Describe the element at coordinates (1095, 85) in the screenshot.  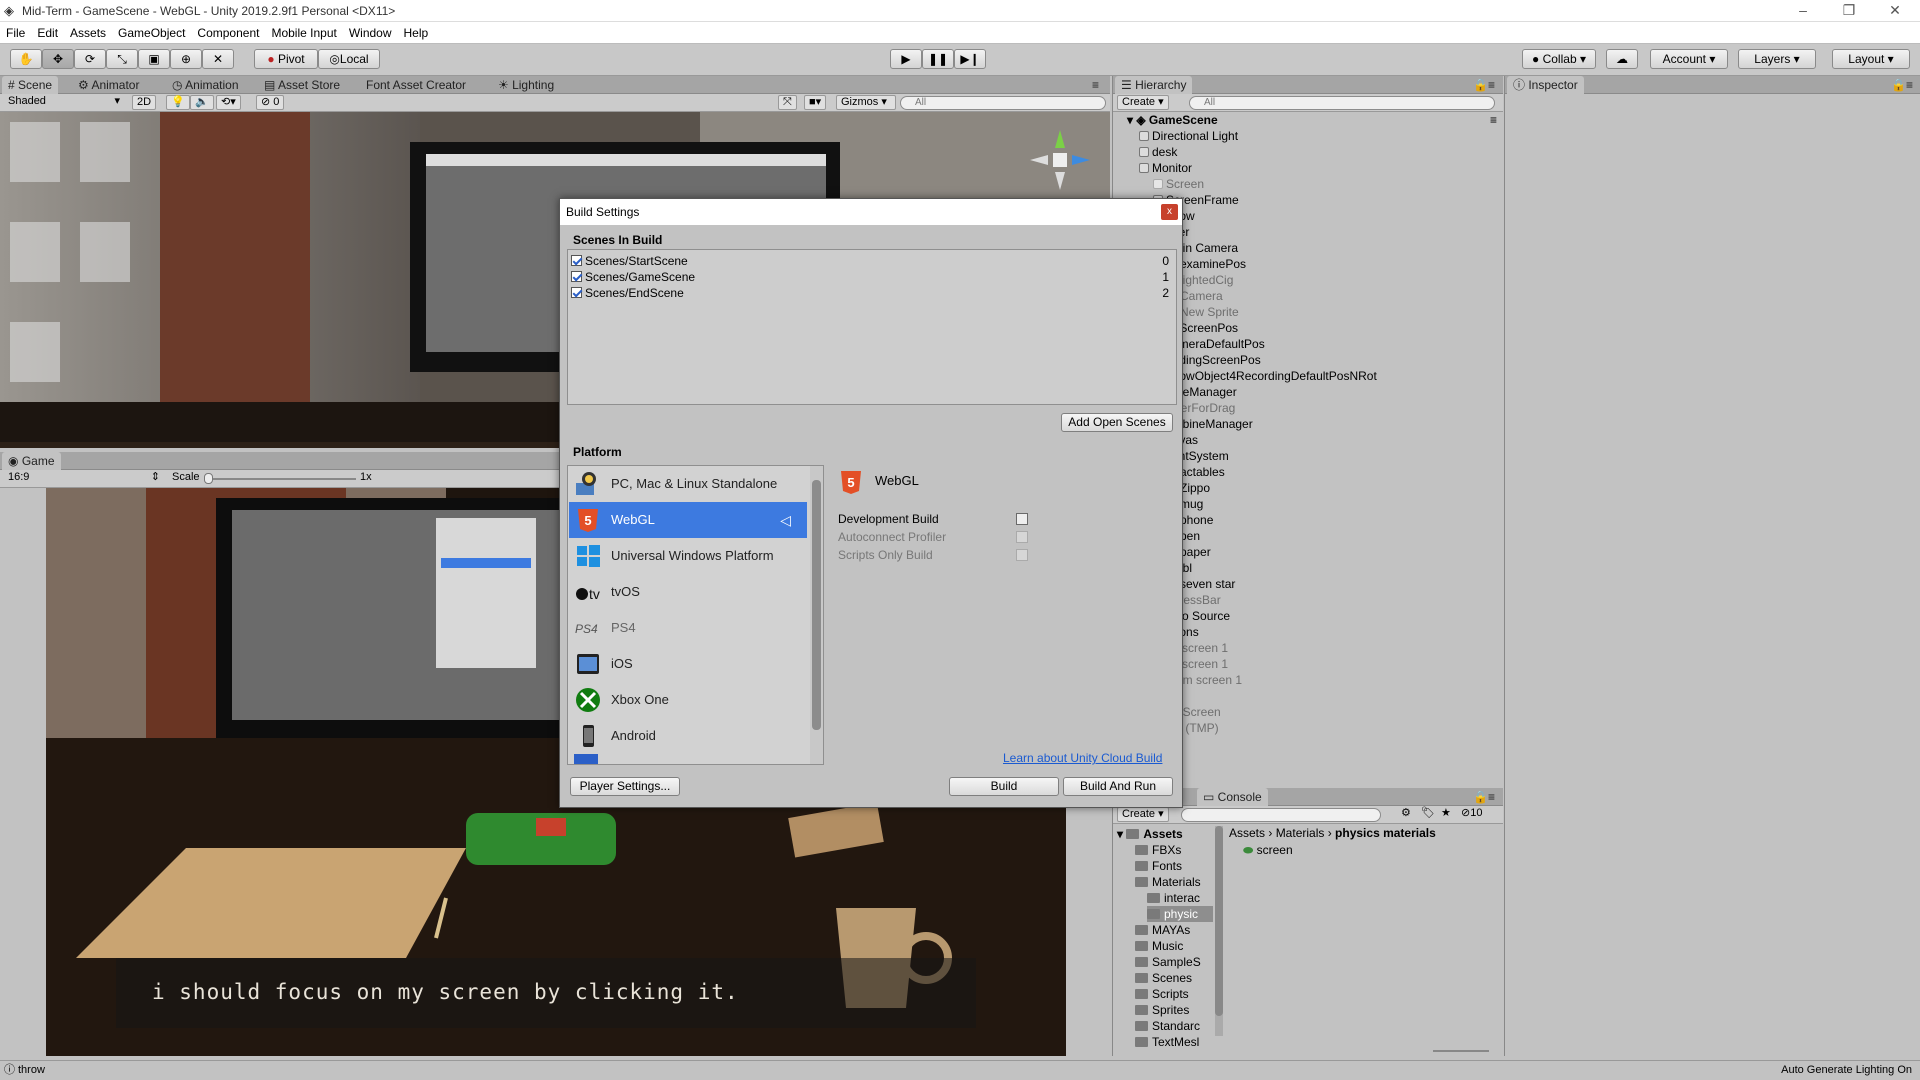
I see `panel-menu-icon: ≡` at that location.